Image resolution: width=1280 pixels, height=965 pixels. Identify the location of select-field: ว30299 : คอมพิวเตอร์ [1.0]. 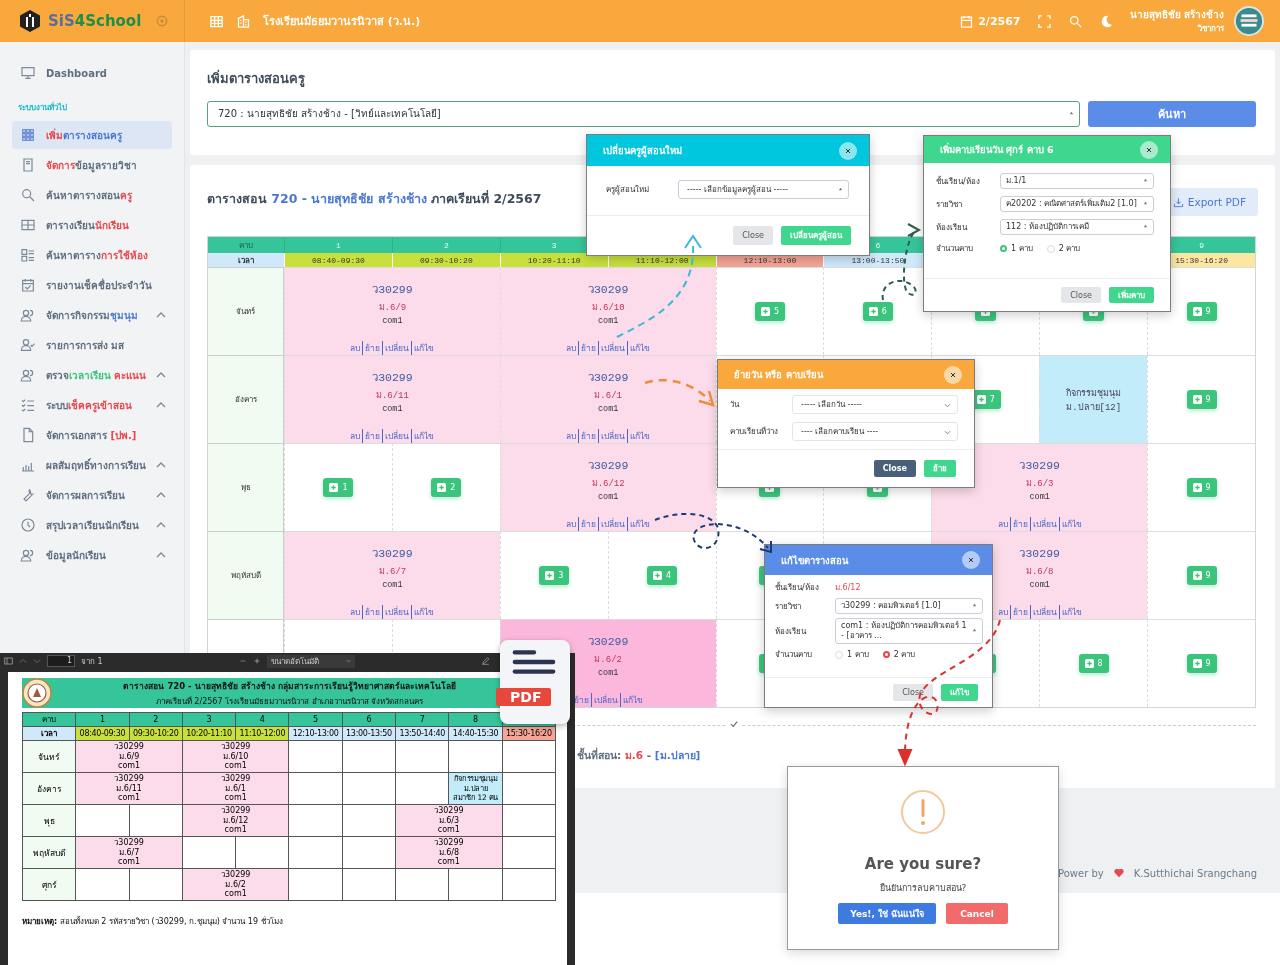
(909, 606).